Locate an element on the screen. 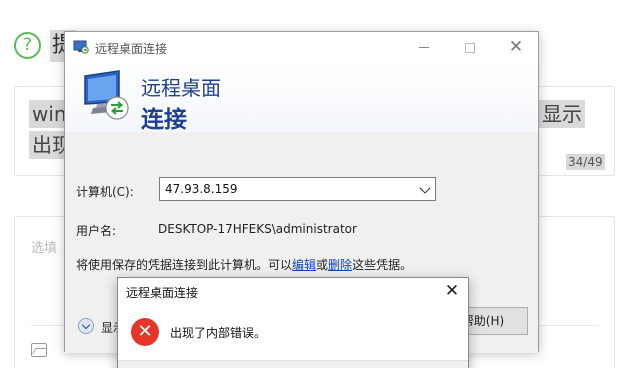 The image size is (629, 368). minimize-button is located at coordinates (424, 47).